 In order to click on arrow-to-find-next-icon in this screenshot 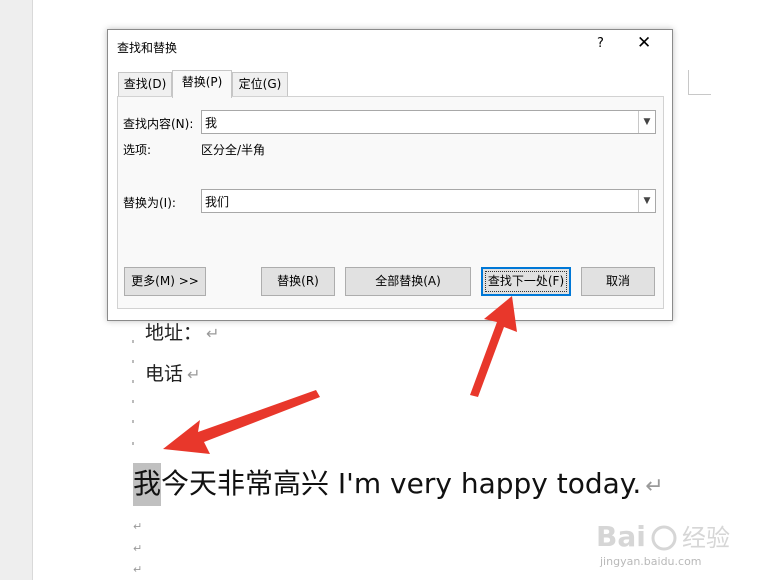, I will do `click(493, 346)`.